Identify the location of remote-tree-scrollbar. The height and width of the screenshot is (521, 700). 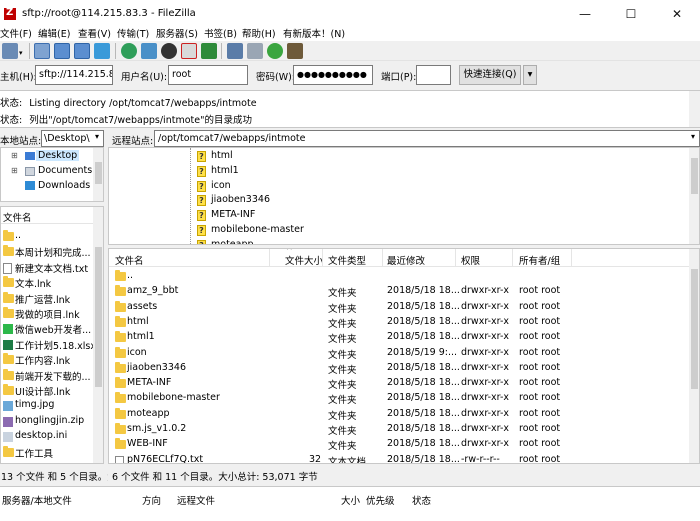
(694, 196).